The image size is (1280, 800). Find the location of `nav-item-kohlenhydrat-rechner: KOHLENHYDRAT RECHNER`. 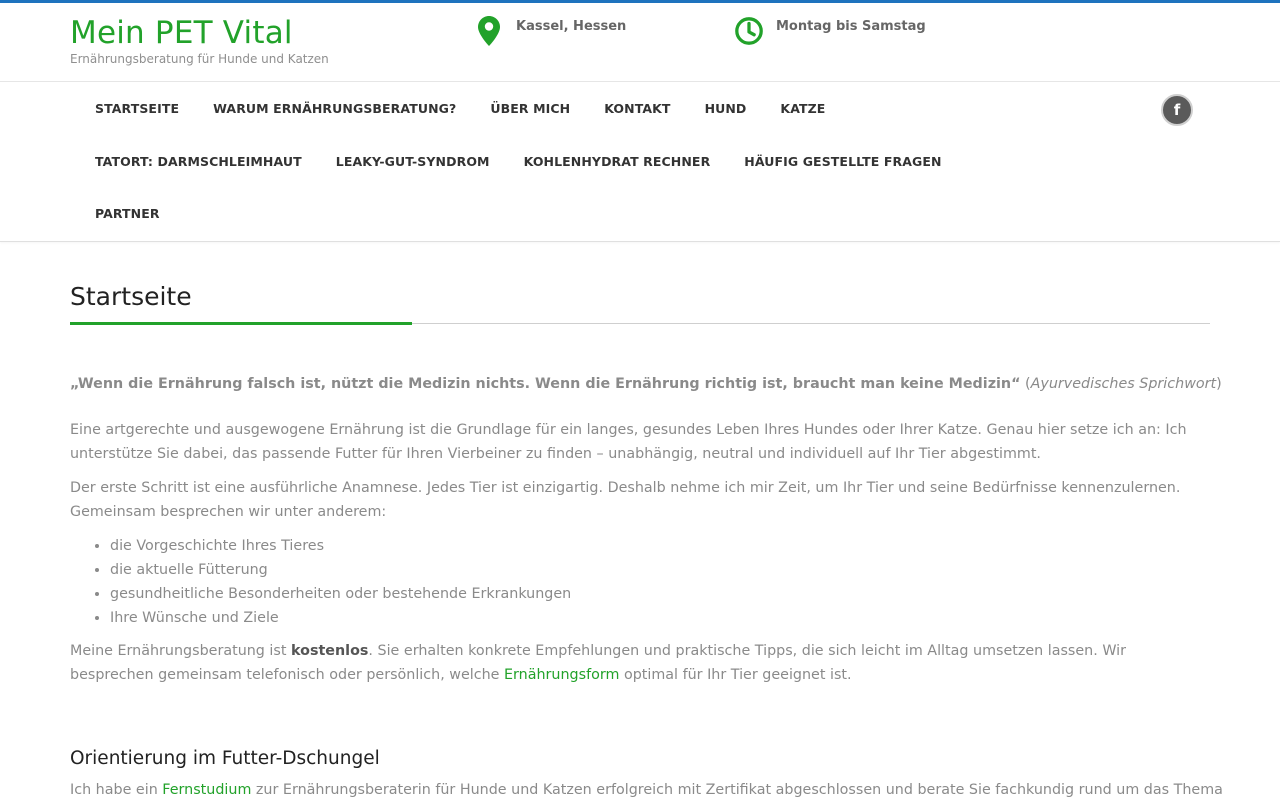

nav-item-kohlenhydrat-rechner: KOHLENHYDRAT RECHNER is located at coordinates (617, 161).